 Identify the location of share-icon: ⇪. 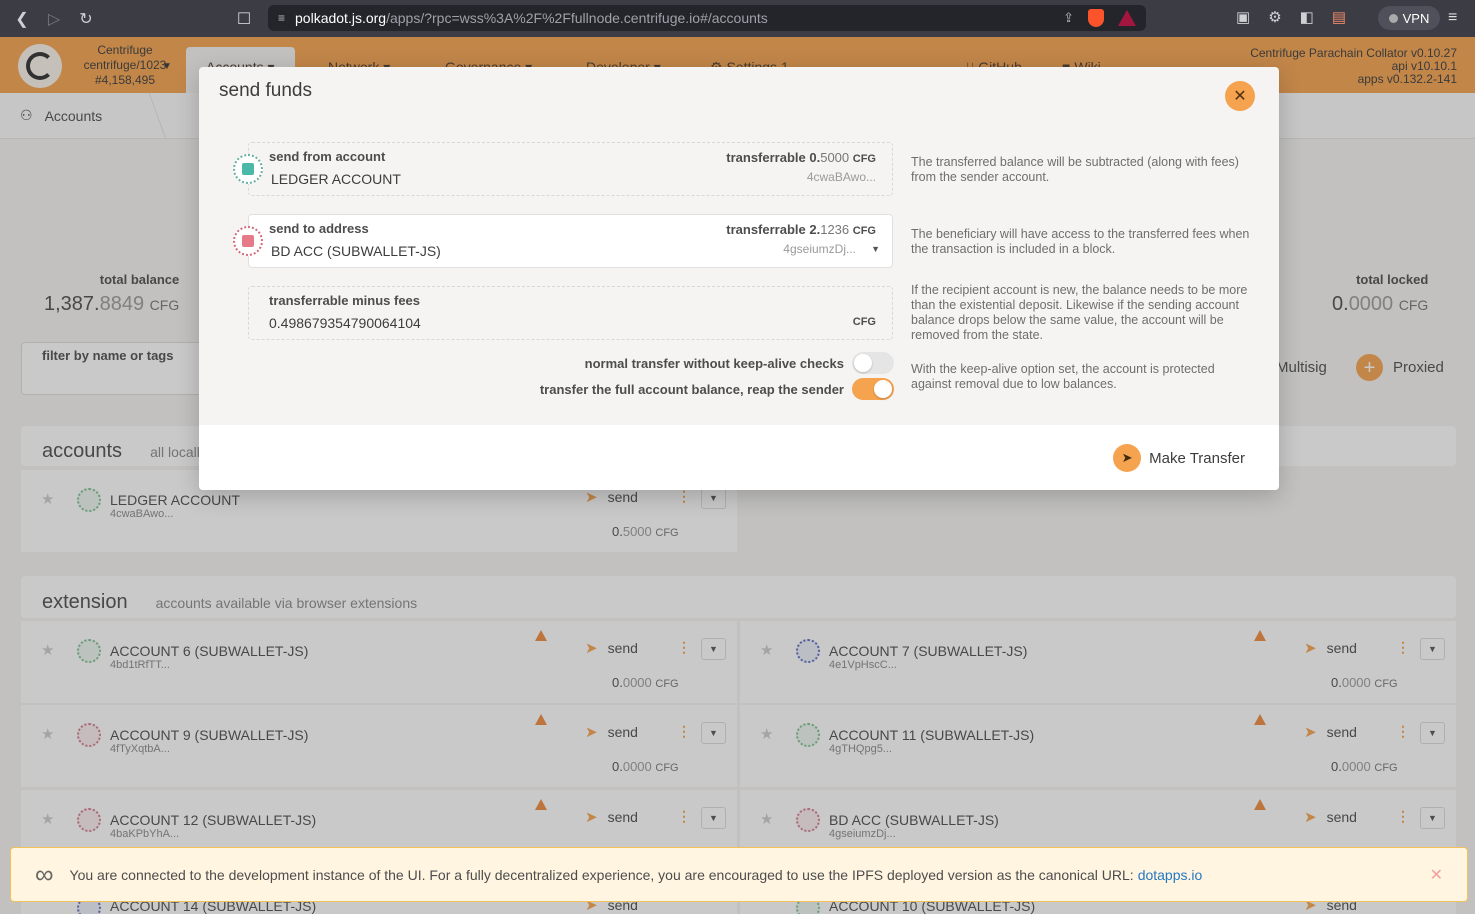
(1068, 18).